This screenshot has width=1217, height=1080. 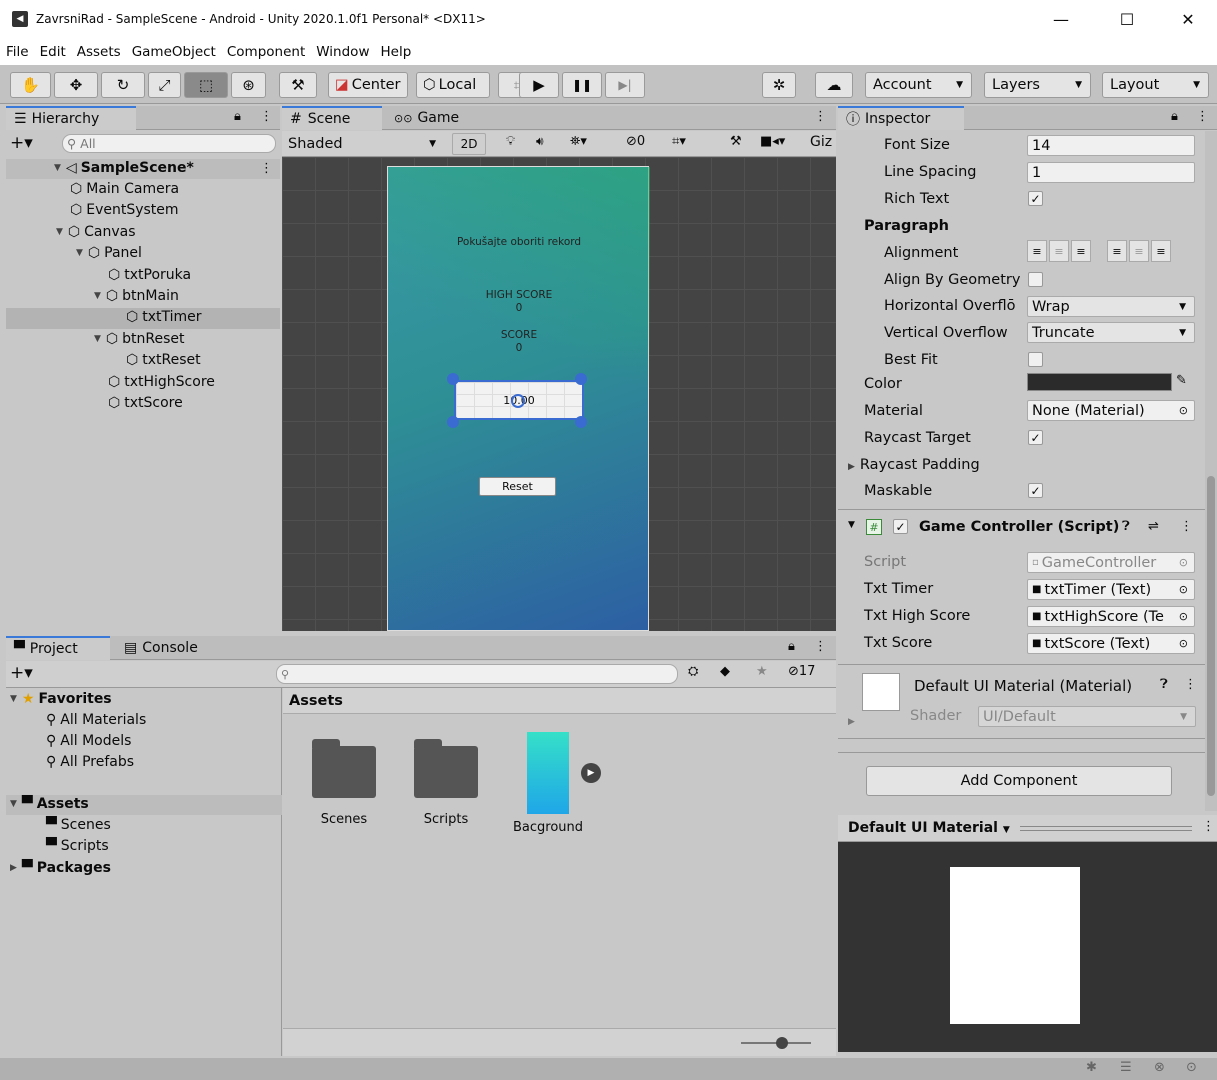 I want to click on menu-window: Window, so click(x=342, y=52).